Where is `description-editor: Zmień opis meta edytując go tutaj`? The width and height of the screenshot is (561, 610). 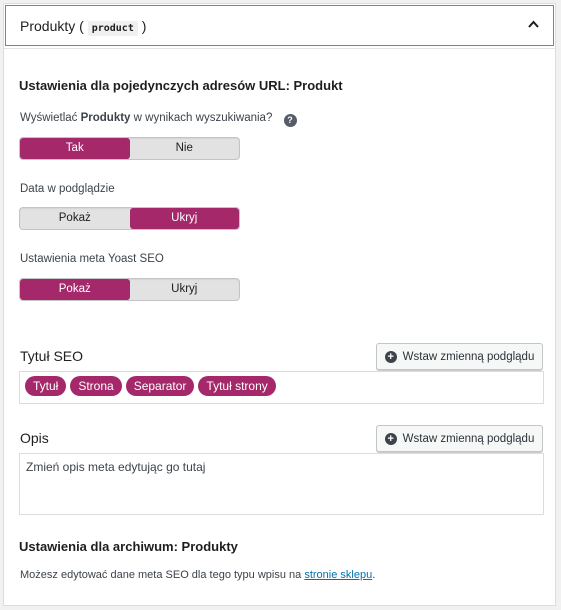 description-editor: Zmień opis meta edytując go tutaj is located at coordinates (281, 484).